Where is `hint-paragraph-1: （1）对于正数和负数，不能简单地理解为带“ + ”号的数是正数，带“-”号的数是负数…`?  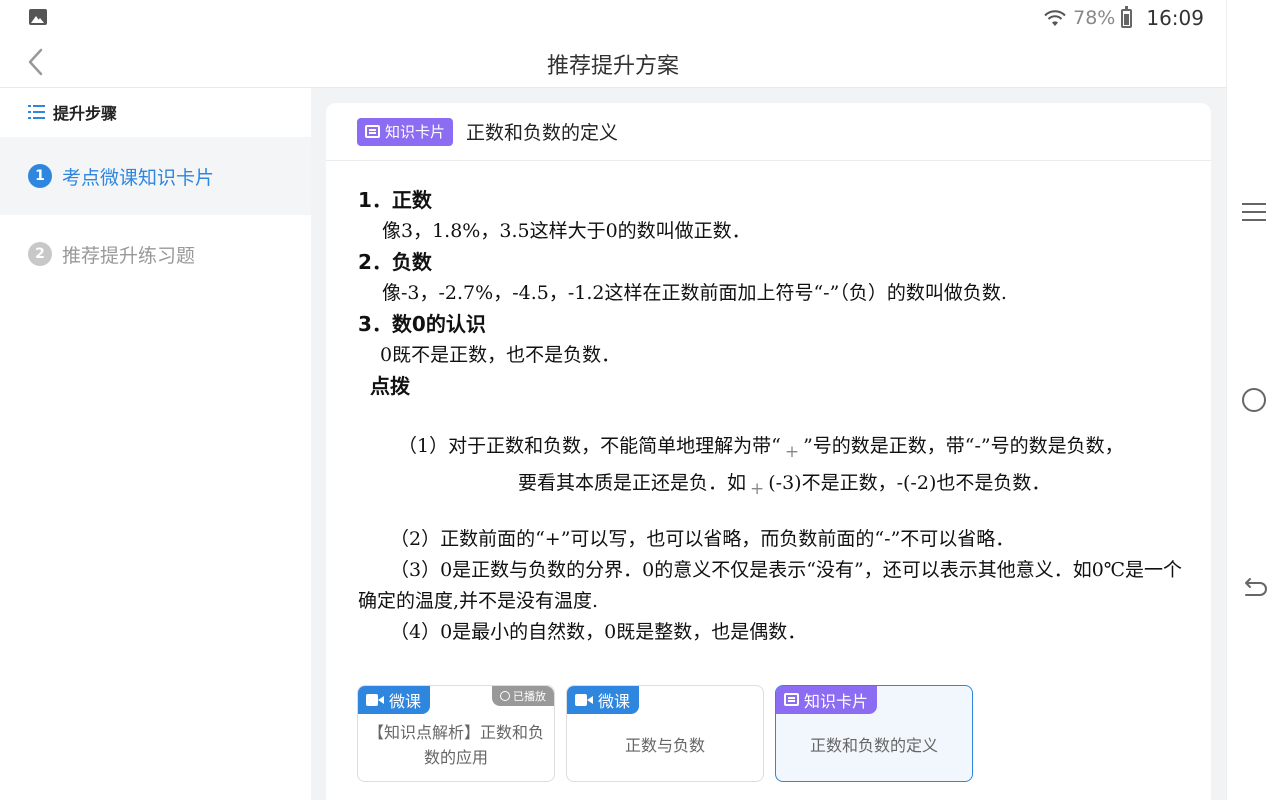
hint-paragraph-1: （1）对于正数和负数，不能简单地理解为带“ + ”号的数是正数，带“-”号的数是负数… is located at coordinates (773, 465).